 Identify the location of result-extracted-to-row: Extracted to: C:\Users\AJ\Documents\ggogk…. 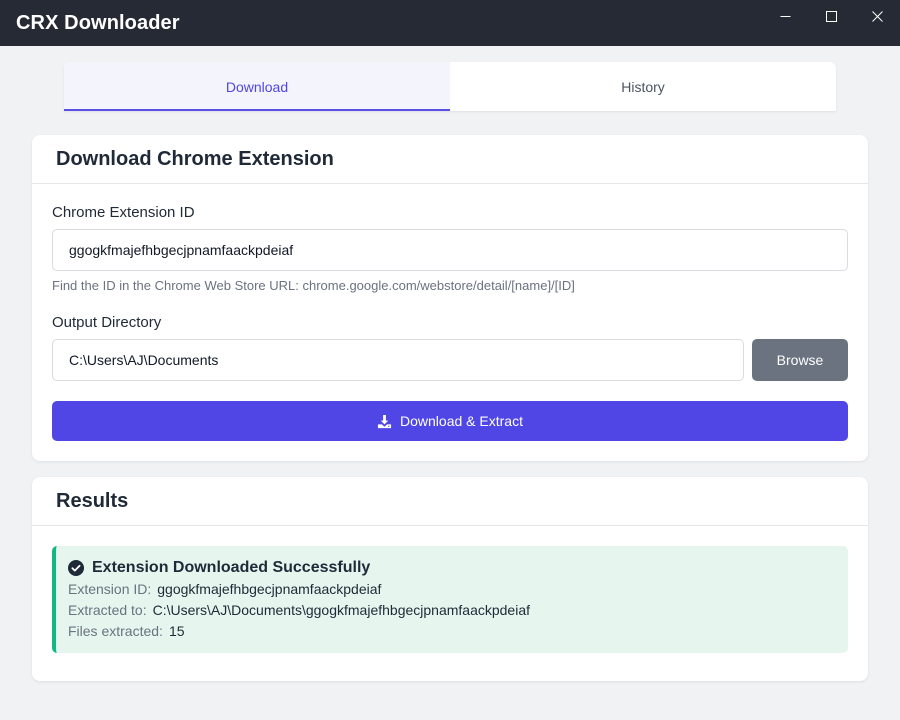
(458, 611).